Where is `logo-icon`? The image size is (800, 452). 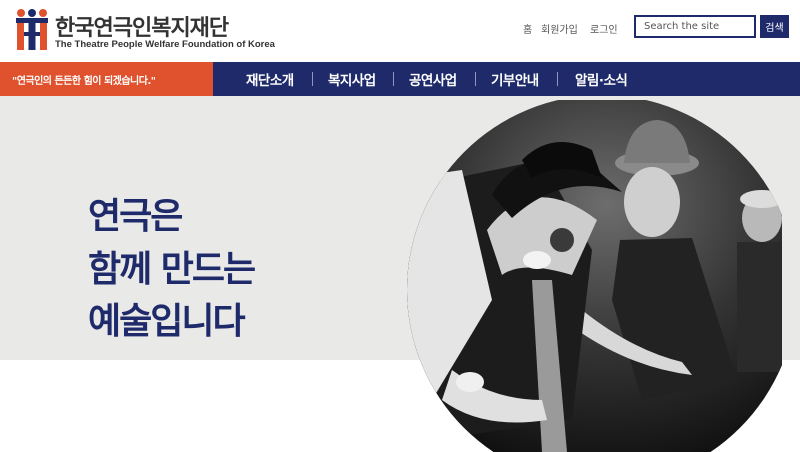 logo-icon is located at coordinates (32, 29).